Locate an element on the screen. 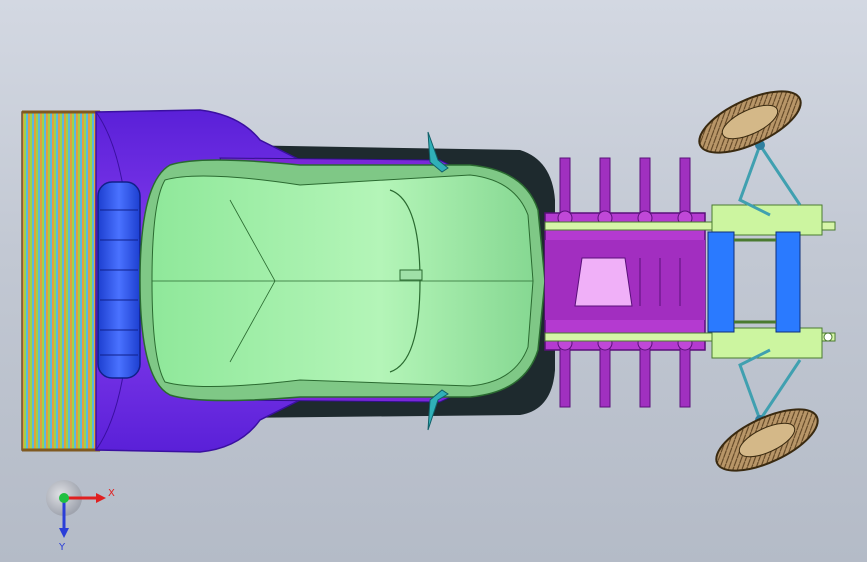 This screenshot has height=562, width=867. engine-block is located at coordinates (625, 281).